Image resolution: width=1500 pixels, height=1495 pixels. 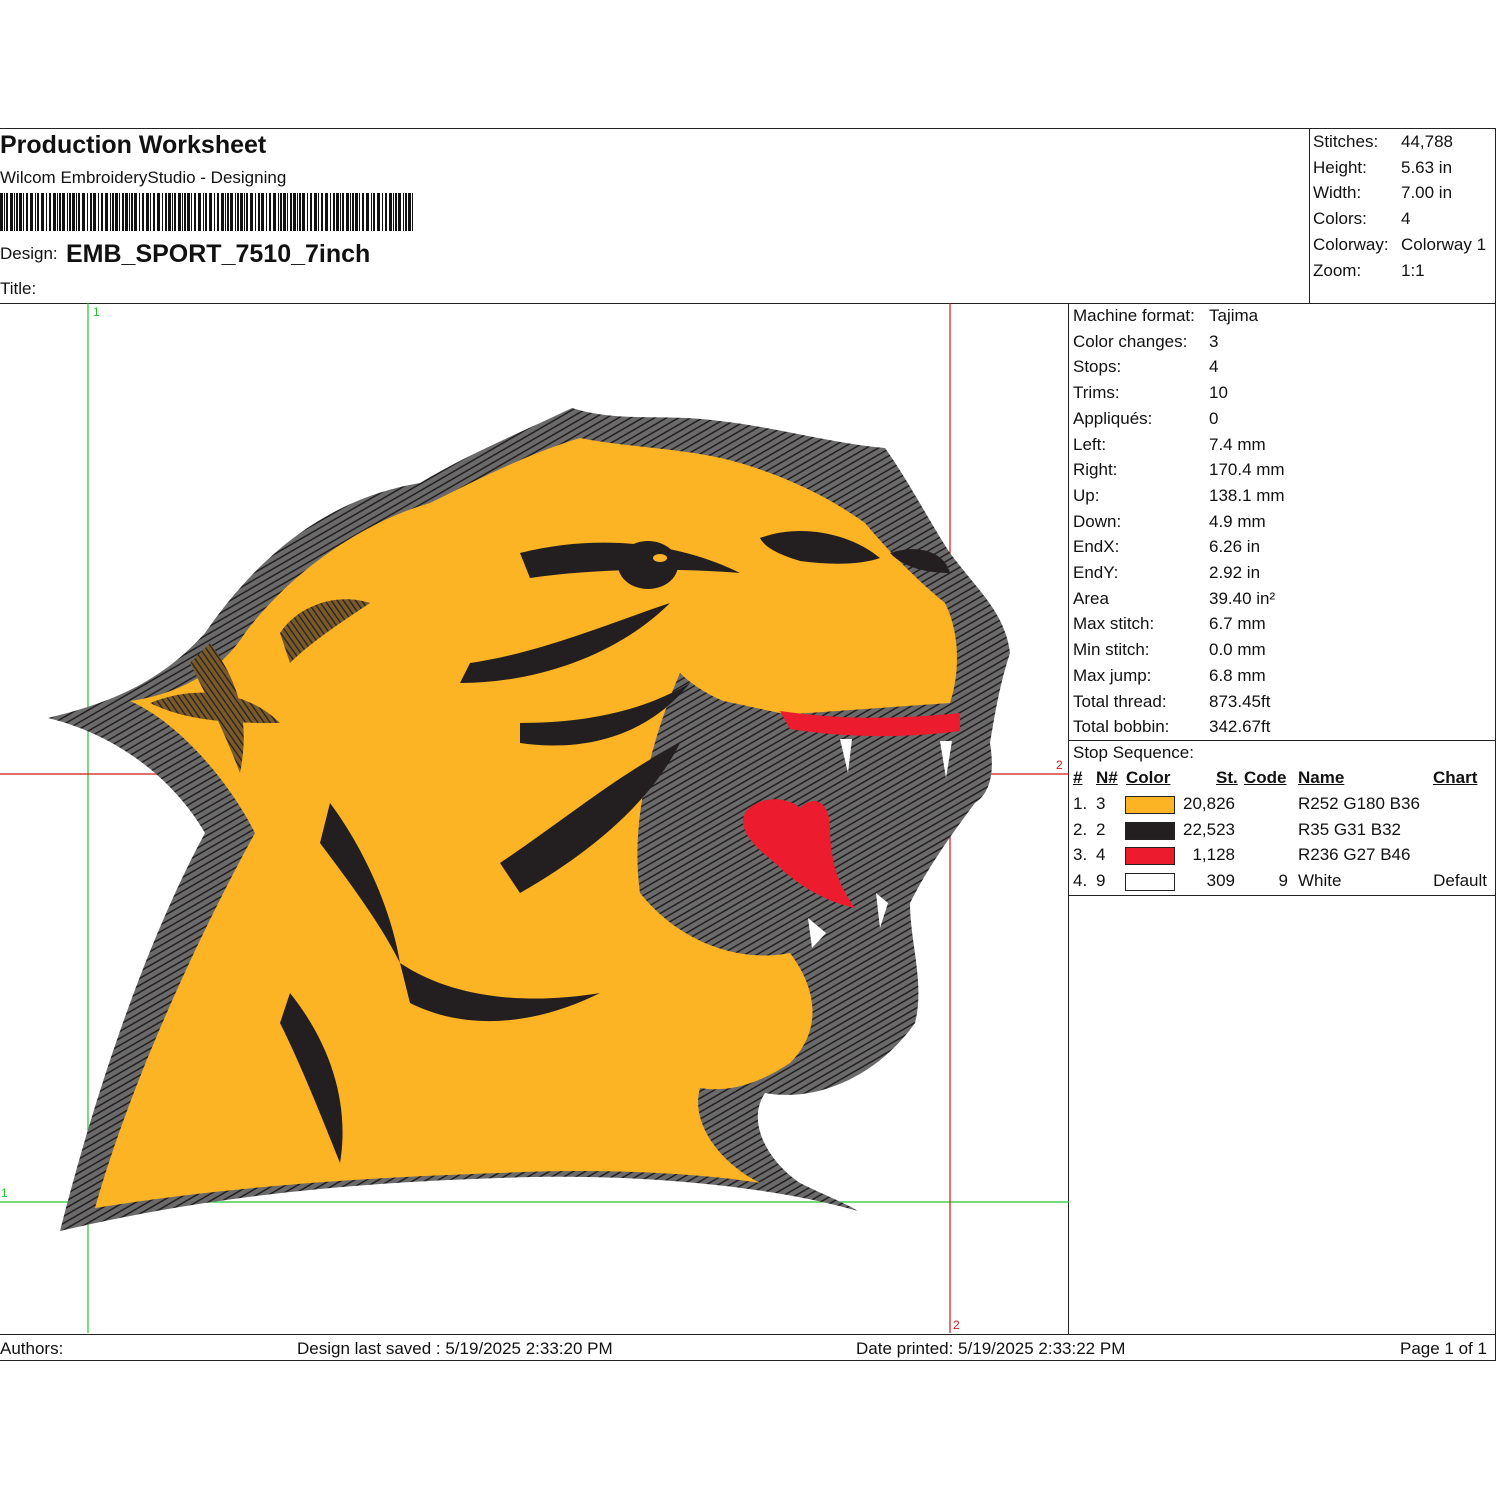 What do you see at coordinates (1235, 572) in the screenshot?
I see `detail-value: 2.92 in` at bounding box center [1235, 572].